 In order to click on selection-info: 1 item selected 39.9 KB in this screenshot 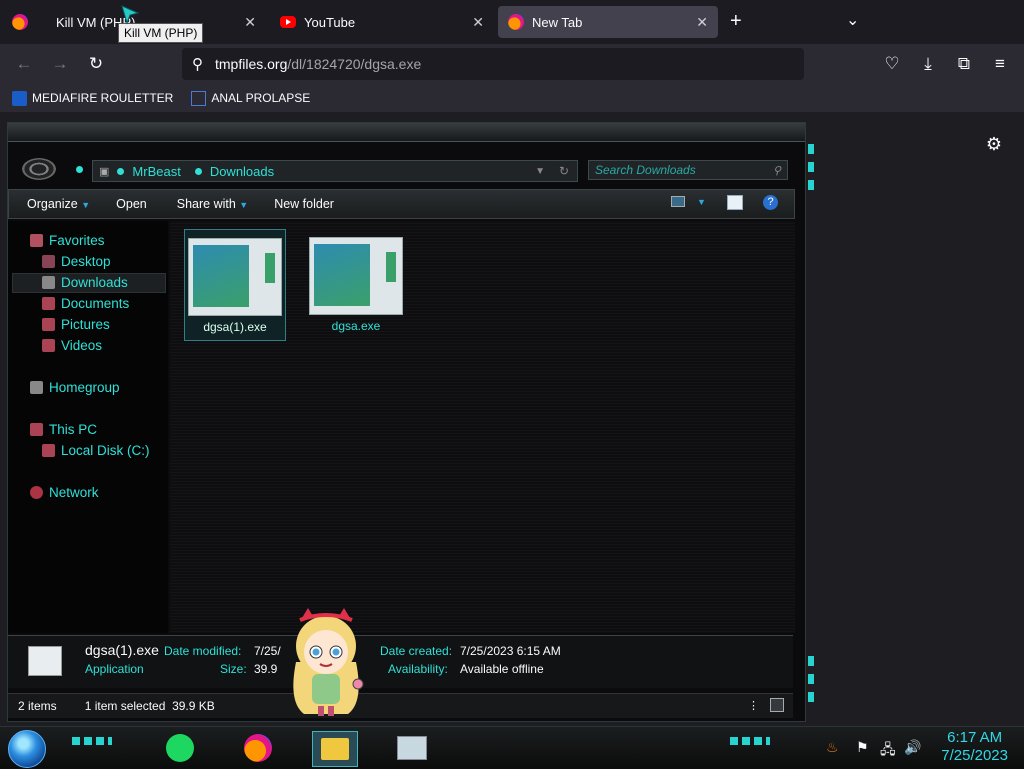, I will do `click(149, 706)`.